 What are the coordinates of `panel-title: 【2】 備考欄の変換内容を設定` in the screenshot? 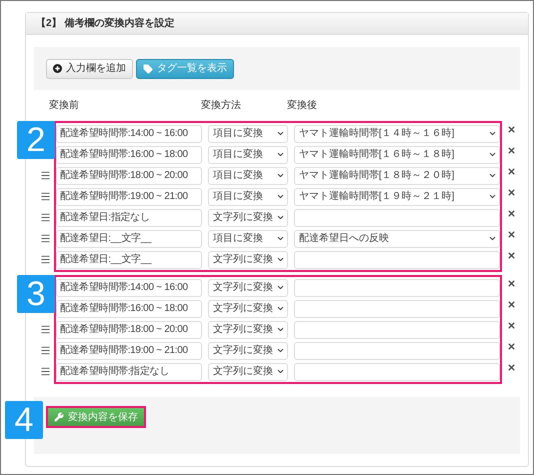 It's located at (105, 23).